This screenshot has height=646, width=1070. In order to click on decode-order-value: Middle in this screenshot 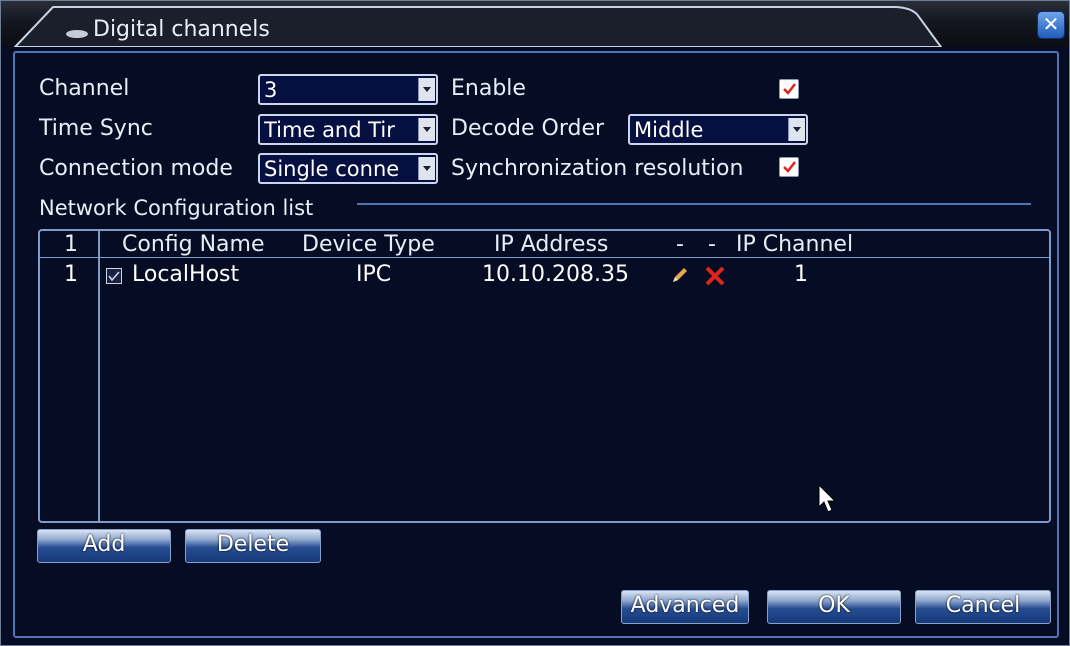, I will do `click(669, 130)`.